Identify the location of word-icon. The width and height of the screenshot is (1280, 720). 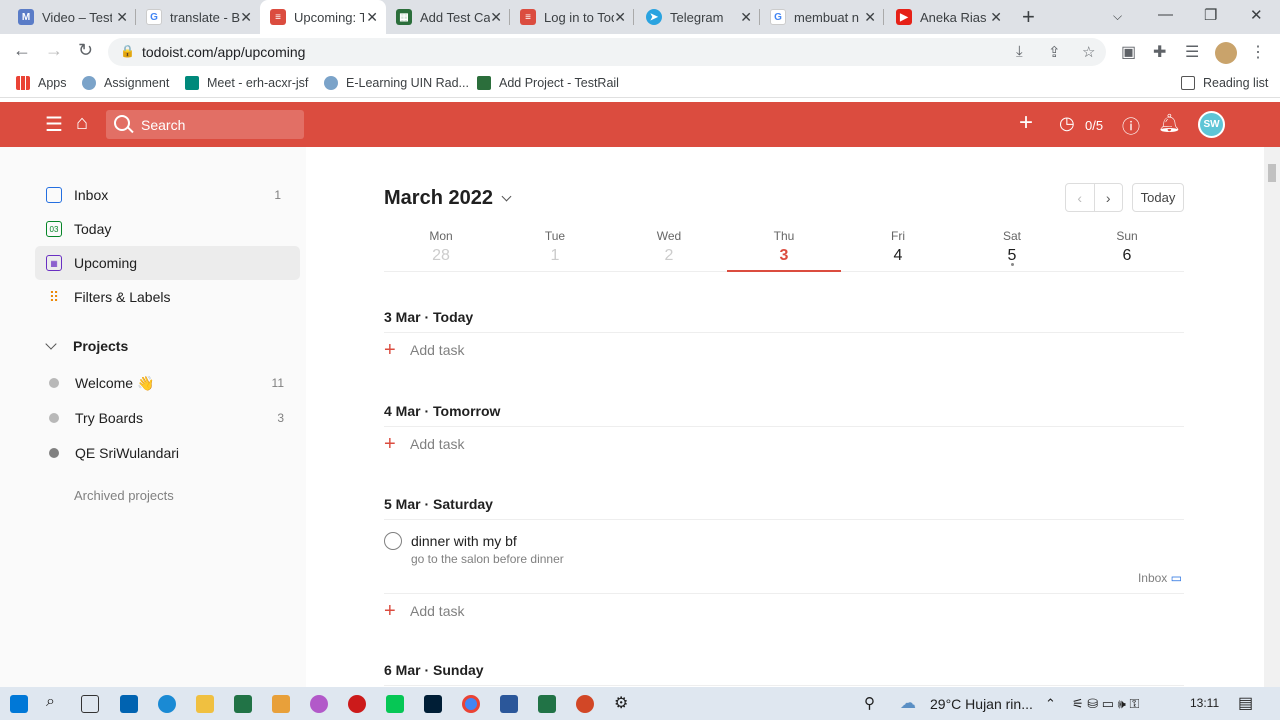
(509, 704).